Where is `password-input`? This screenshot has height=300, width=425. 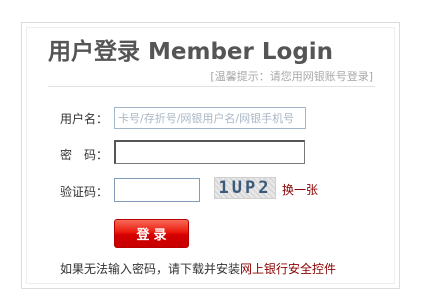 password-input is located at coordinates (209, 152).